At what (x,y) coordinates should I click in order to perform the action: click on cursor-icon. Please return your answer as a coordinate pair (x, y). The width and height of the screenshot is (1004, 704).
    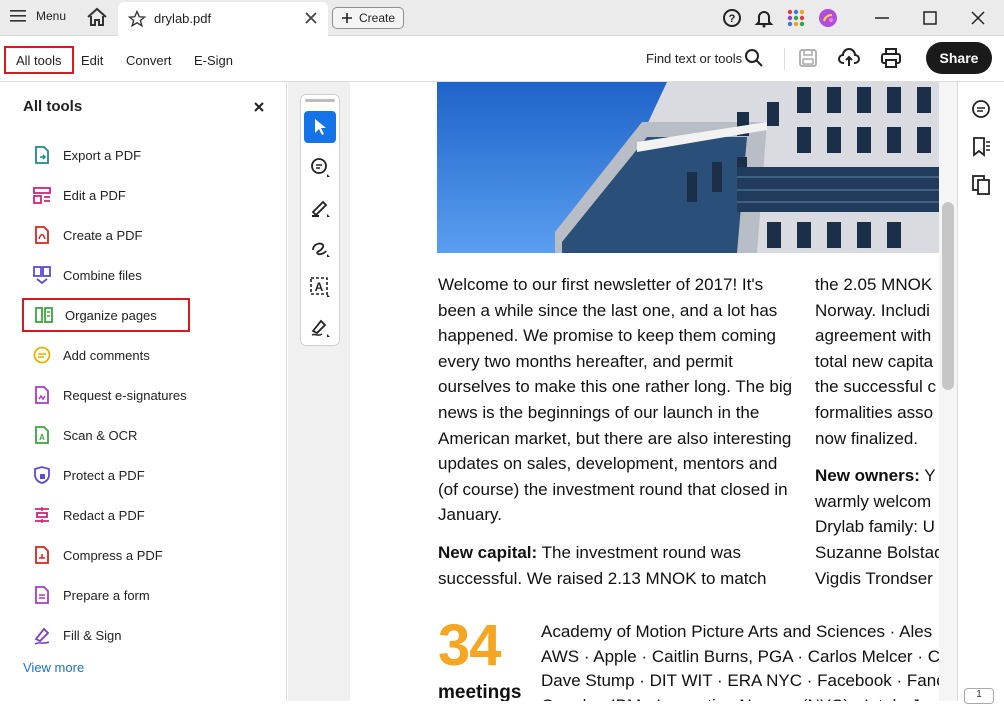
    Looking at the image, I should click on (320, 127).